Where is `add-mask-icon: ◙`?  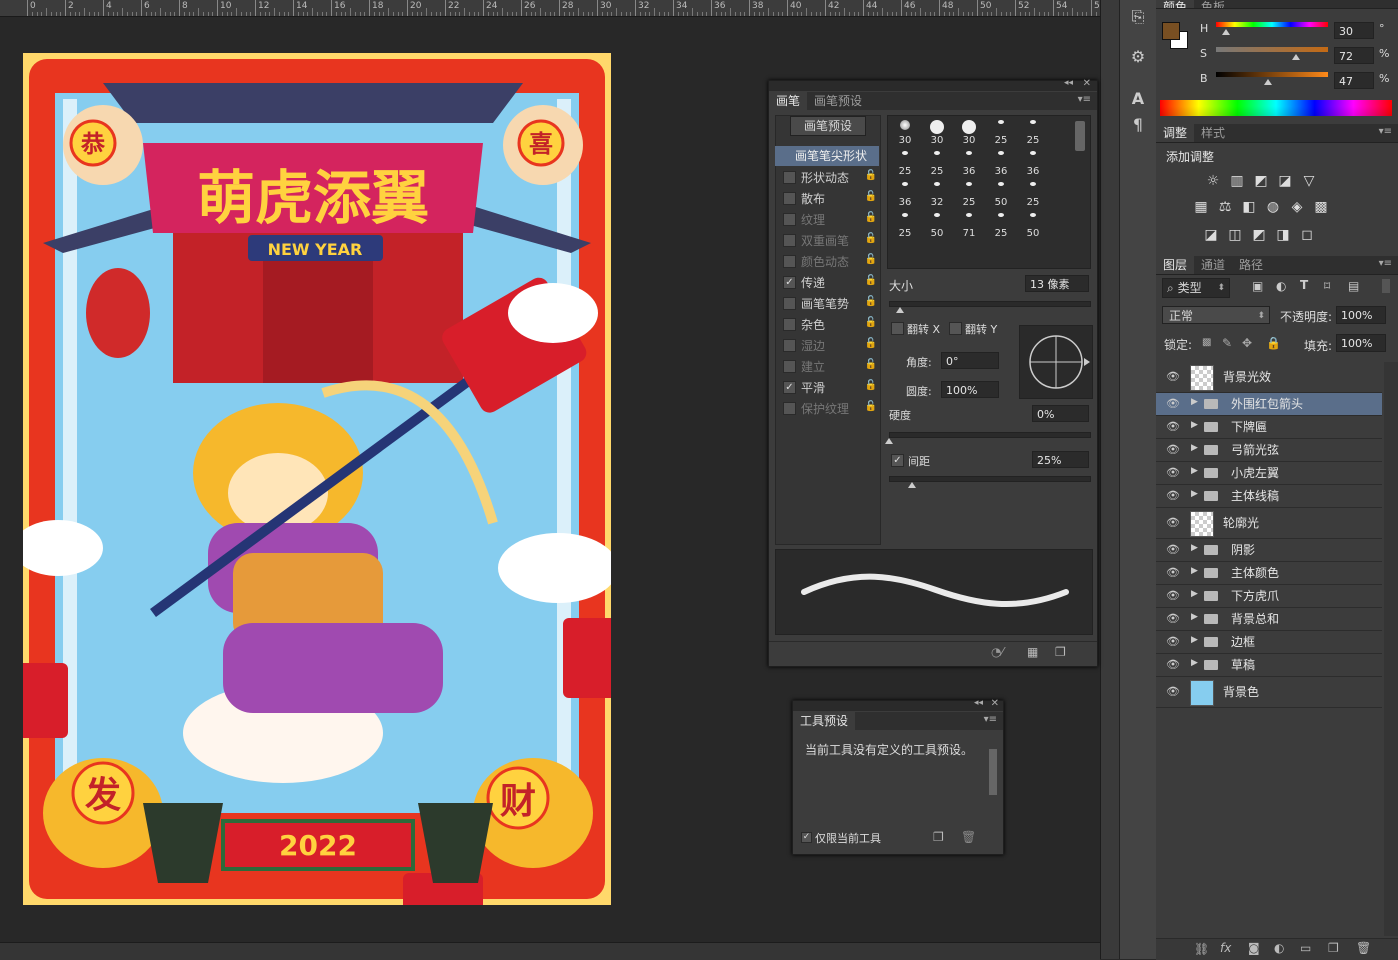
add-mask-icon: ◙ is located at coordinates (1254, 948).